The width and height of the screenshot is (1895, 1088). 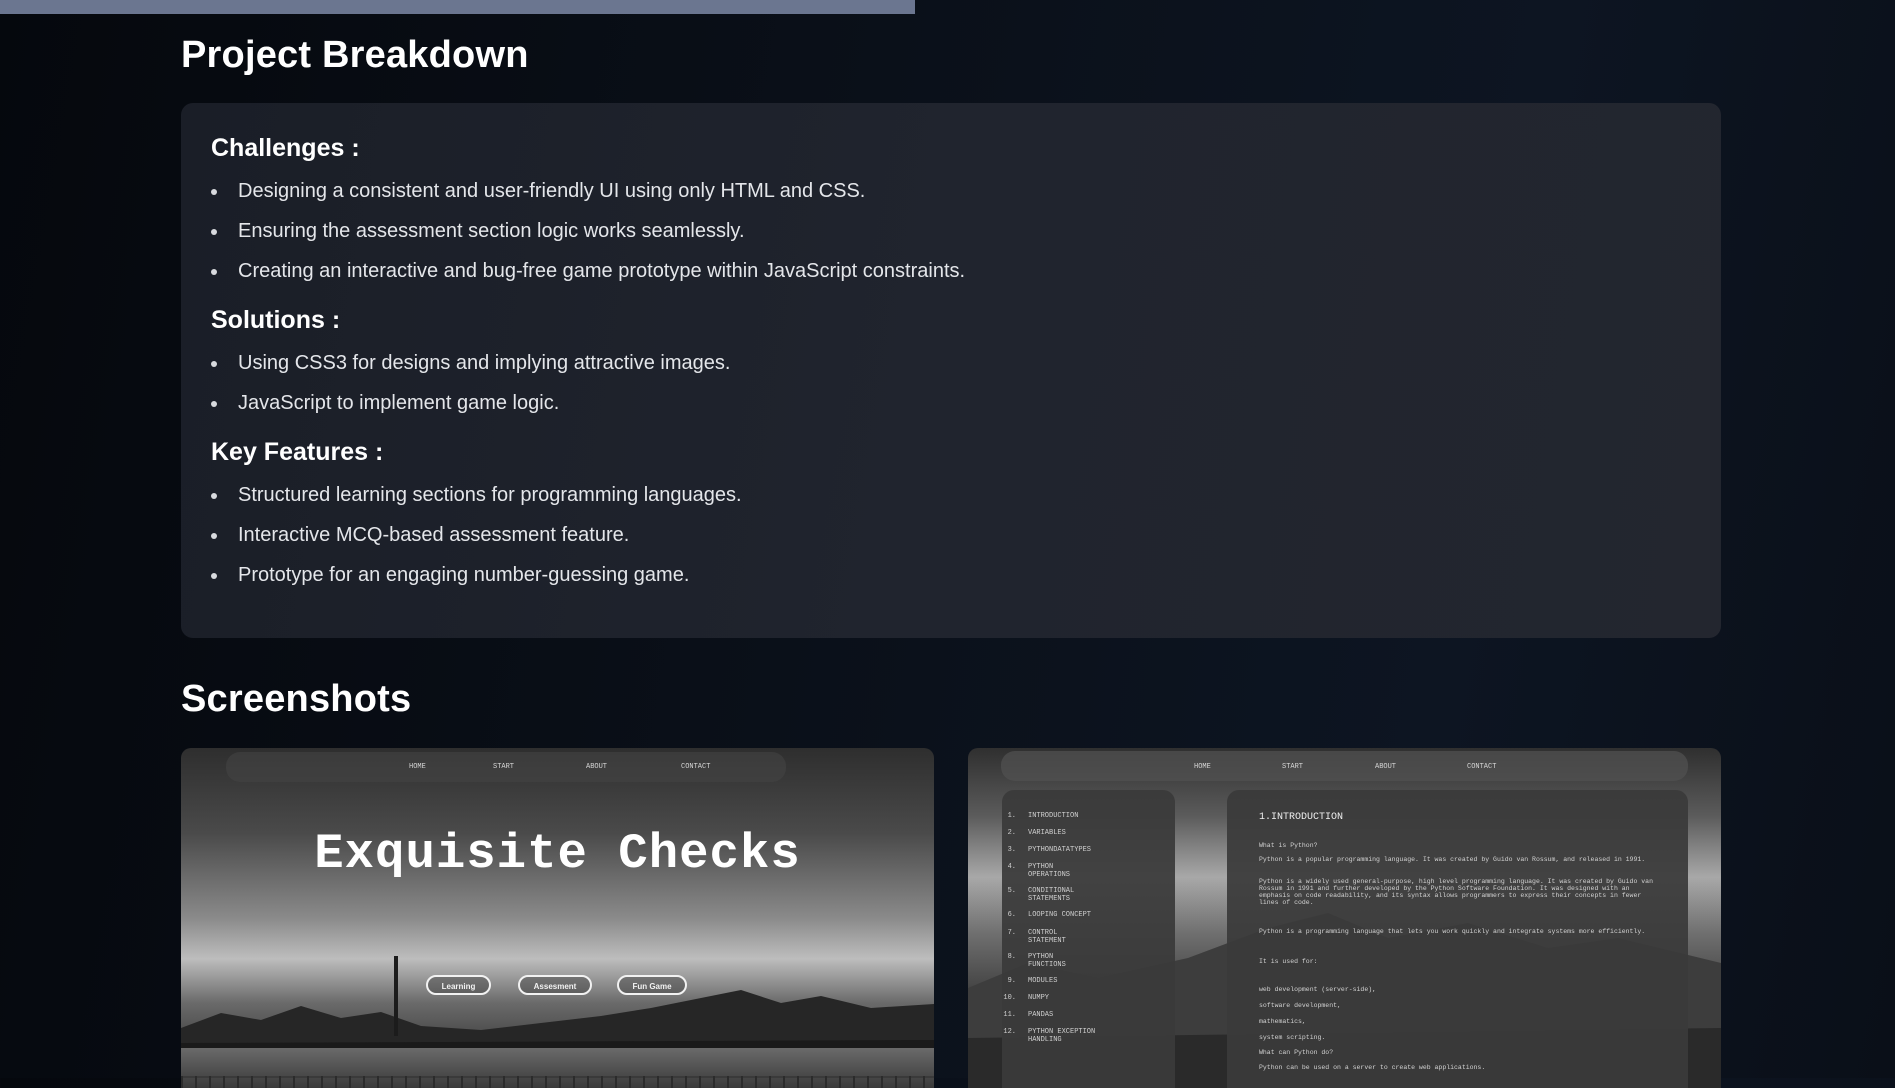 I want to click on lesson-text: web development (server-side),, so click(x=1318, y=989).